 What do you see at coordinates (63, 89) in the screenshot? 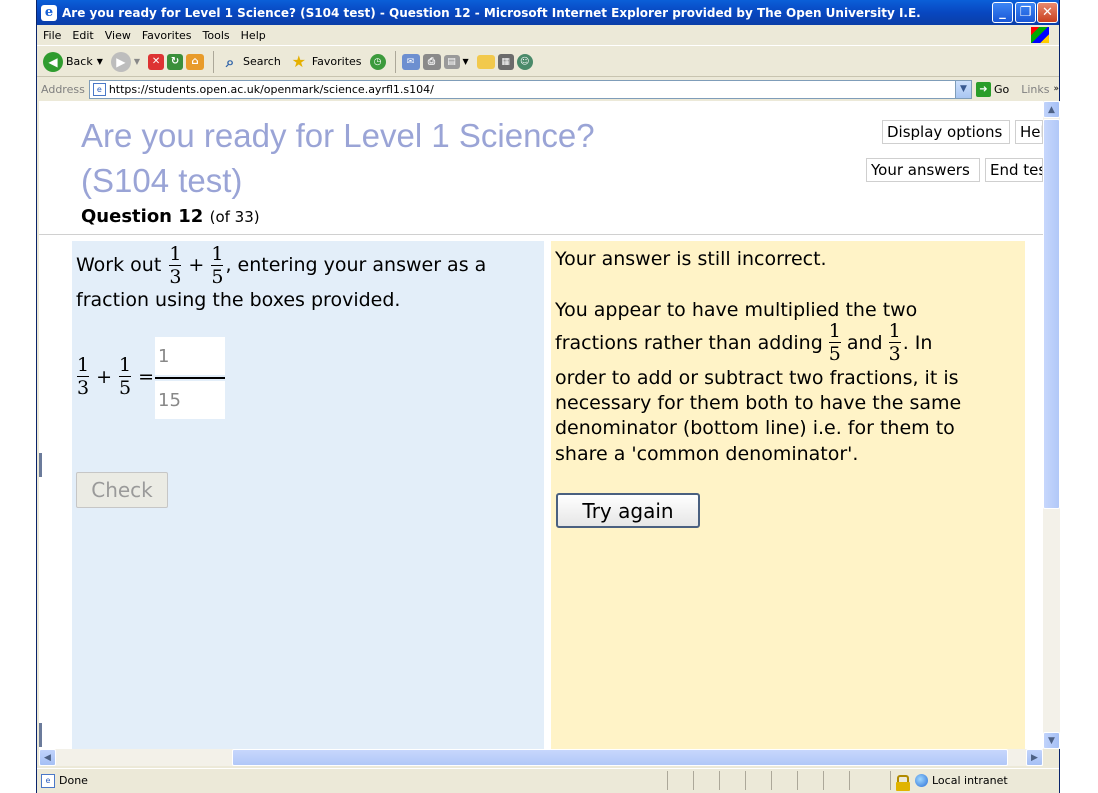
I see `address-label: Address` at bounding box center [63, 89].